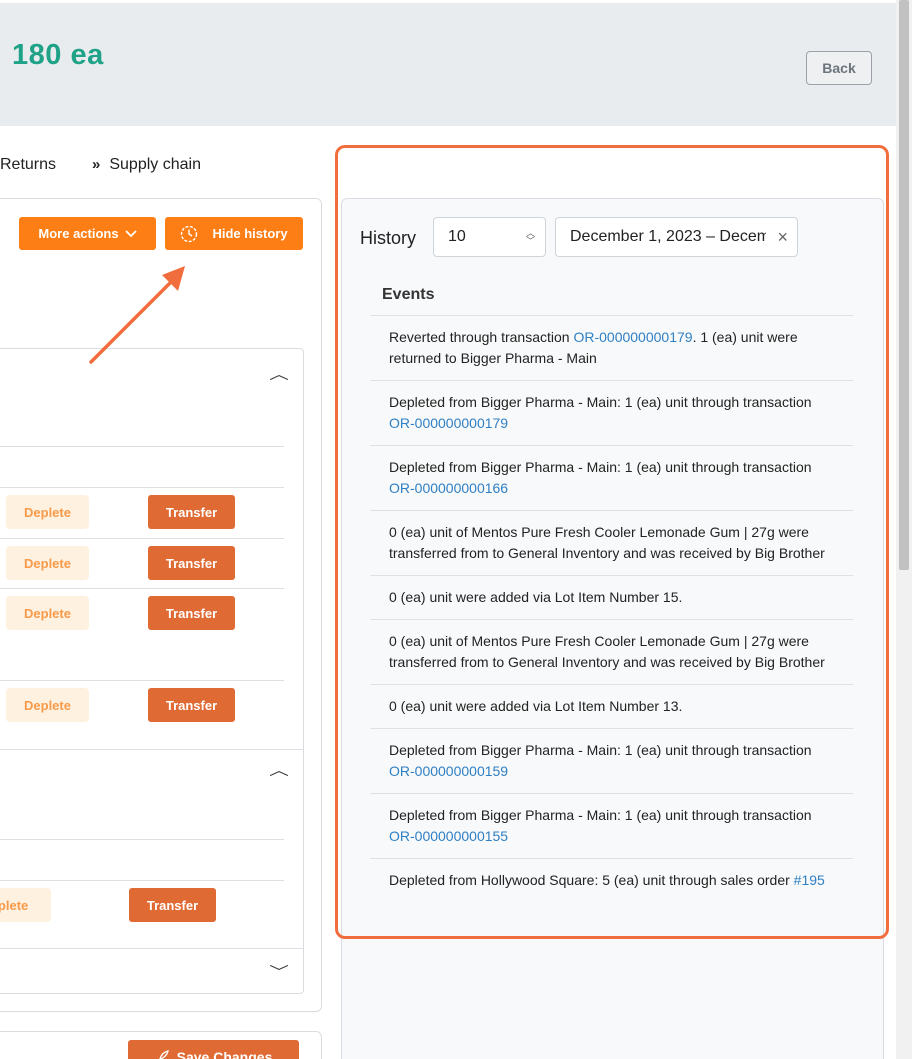 Image resolution: width=912 pixels, height=1059 pixels. I want to click on more-actions-button: More actions, so click(87, 233).